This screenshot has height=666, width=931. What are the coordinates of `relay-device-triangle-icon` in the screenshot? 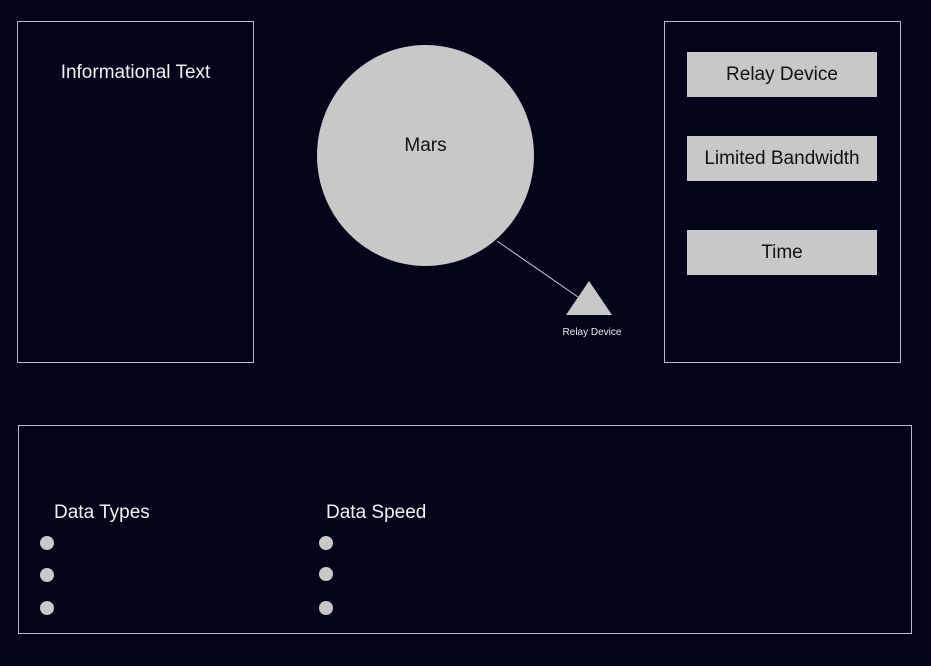 It's located at (589, 298).